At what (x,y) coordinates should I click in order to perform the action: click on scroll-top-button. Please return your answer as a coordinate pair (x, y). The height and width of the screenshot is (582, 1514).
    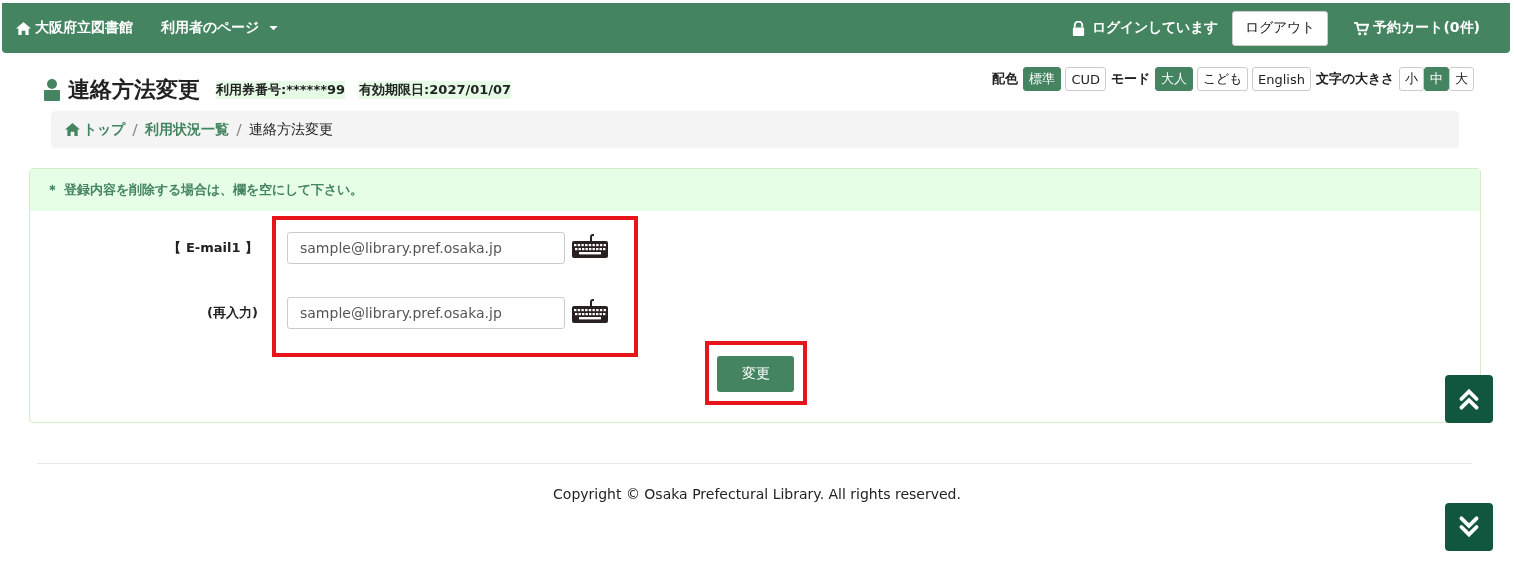
    Looking at the image, I should click on (1469, 399).